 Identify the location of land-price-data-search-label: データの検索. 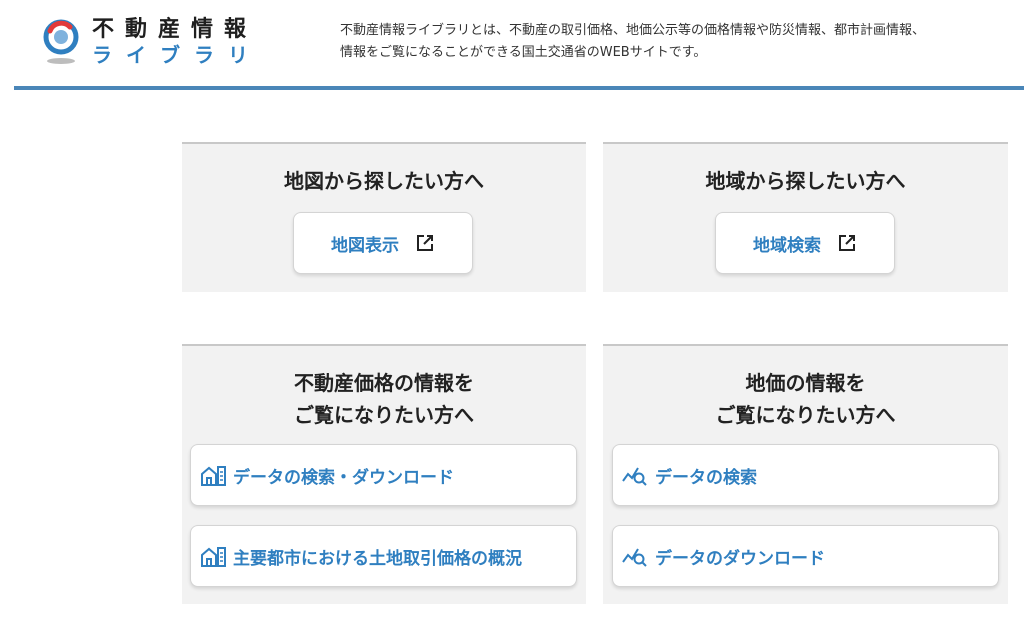
(706, 477).